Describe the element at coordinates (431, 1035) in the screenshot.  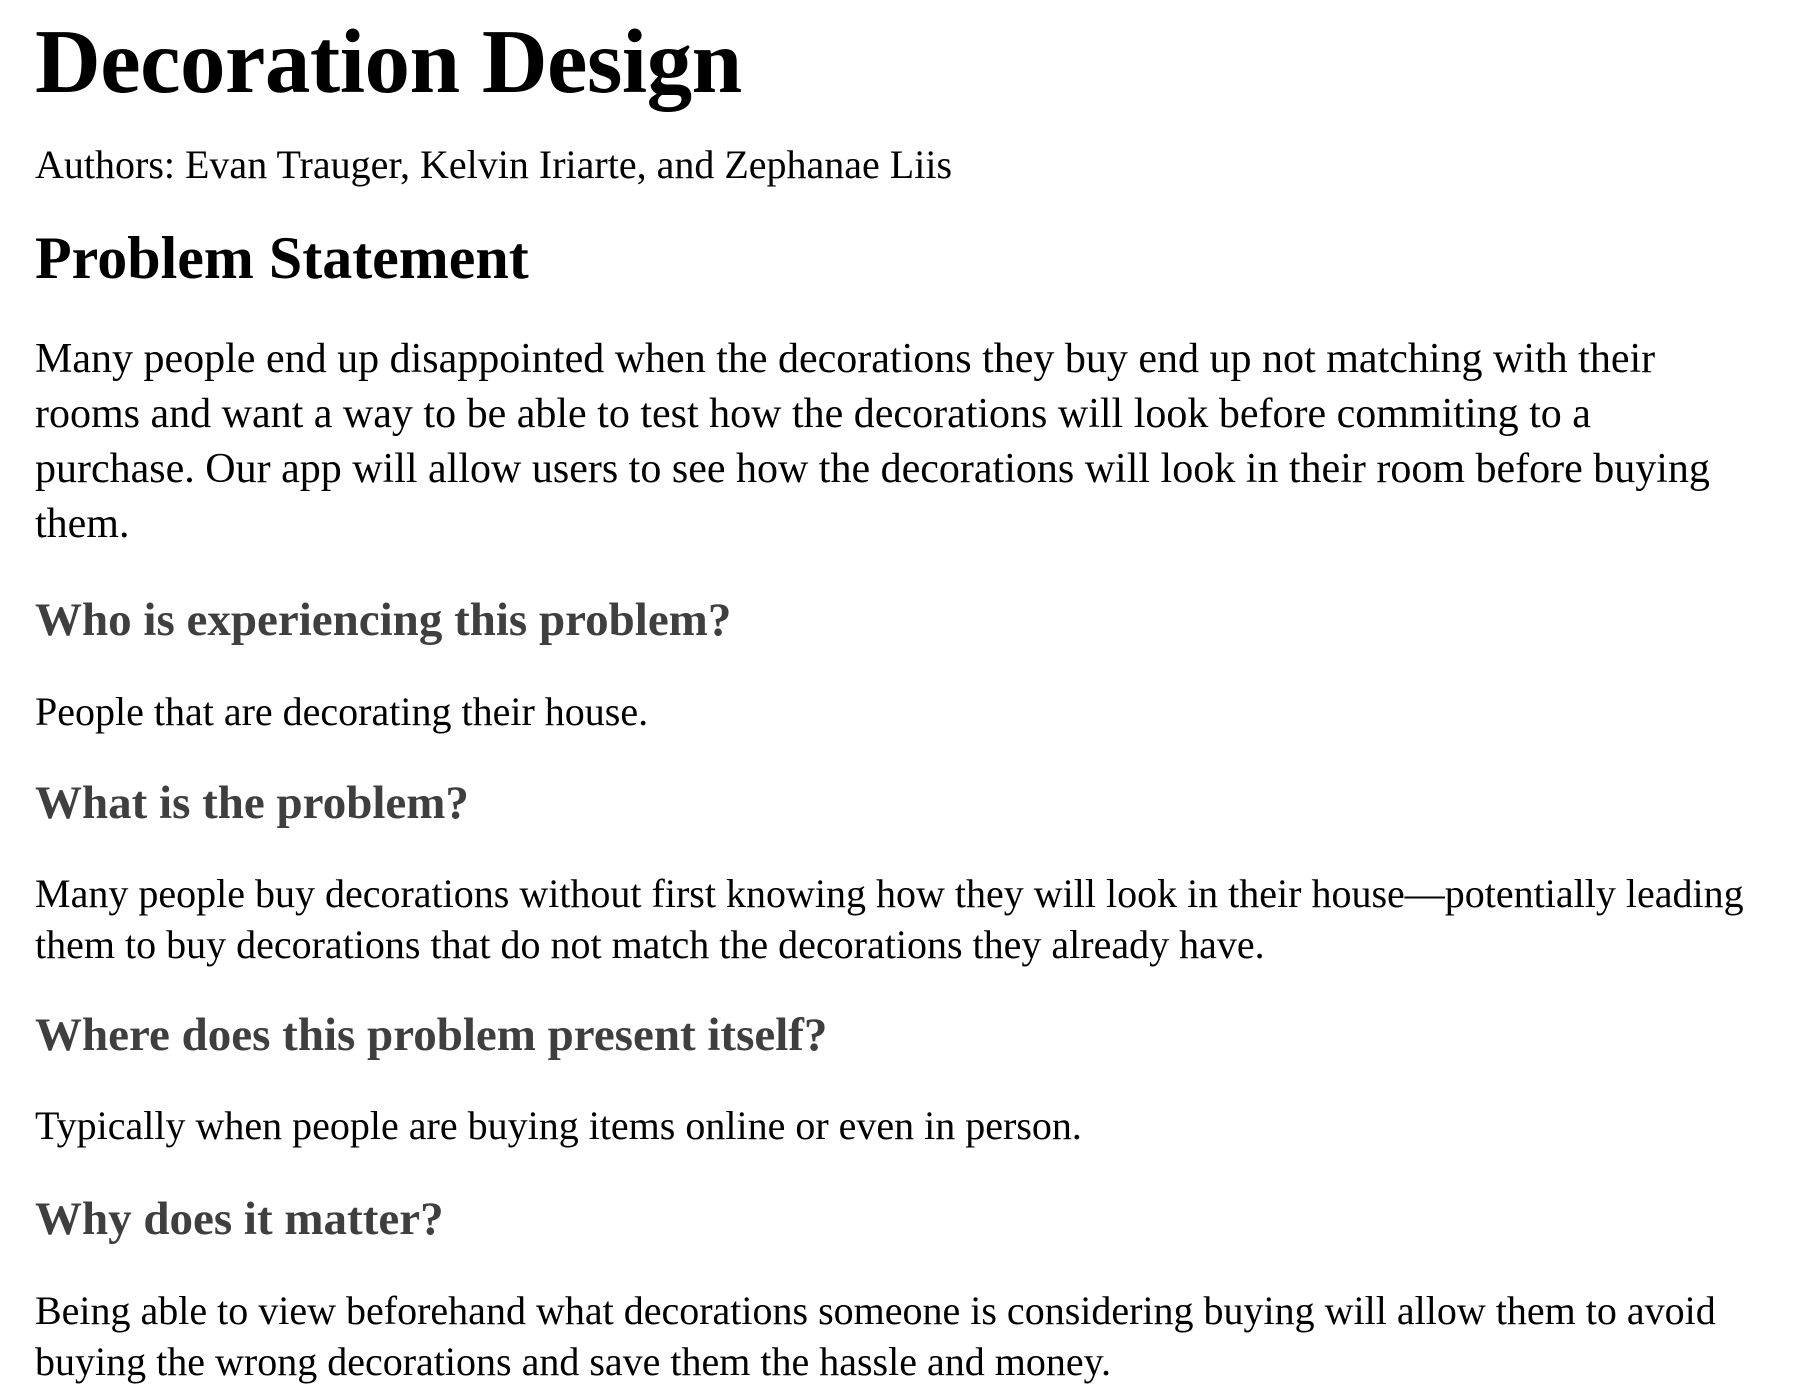
I see `question-heading-where: Where does this problem present itself?` at that location.